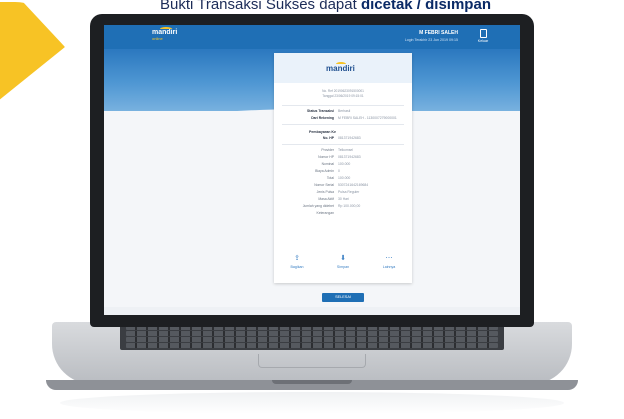  What do you see at coordinates (341, 64) in the screenshot?
I see `receipt-logo-wave-icon` at bounding box center [341, 64].